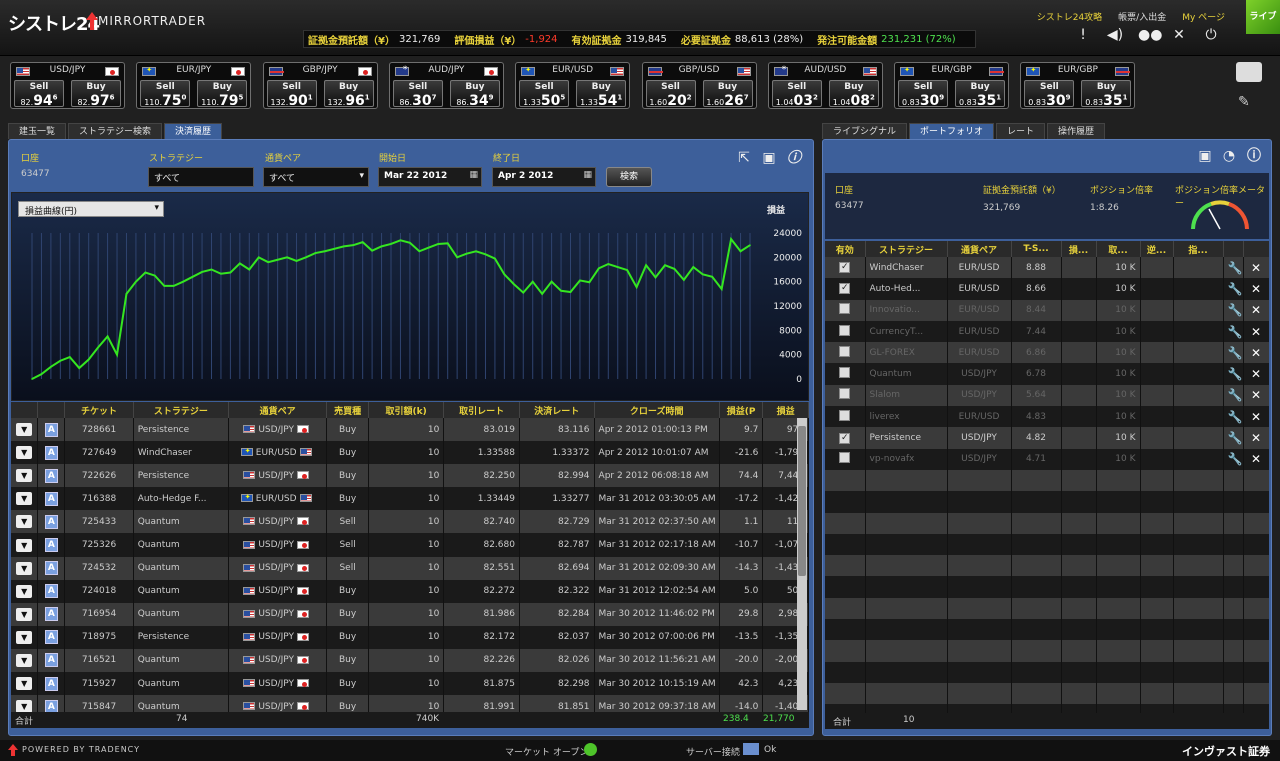  Describe the element at coordinates (1254, 156) in the screenshot. I see `info-icon: ⓘ` at that location.